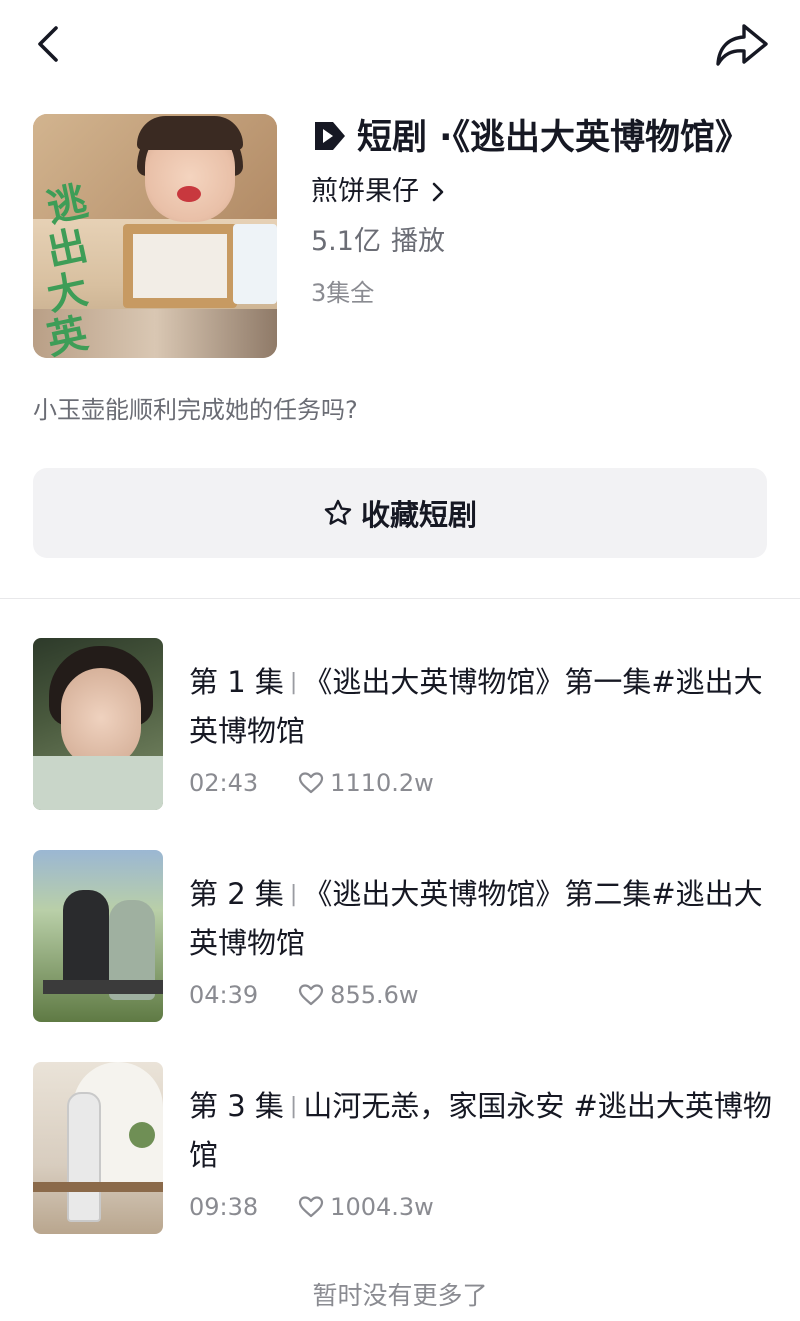 The width and height of the screenshot is (800, 1321). What do you see at coordinates (236, 1106) in the screenshot?
I see `episode-number: 第 3 集` at bounding box center [236, 1106].